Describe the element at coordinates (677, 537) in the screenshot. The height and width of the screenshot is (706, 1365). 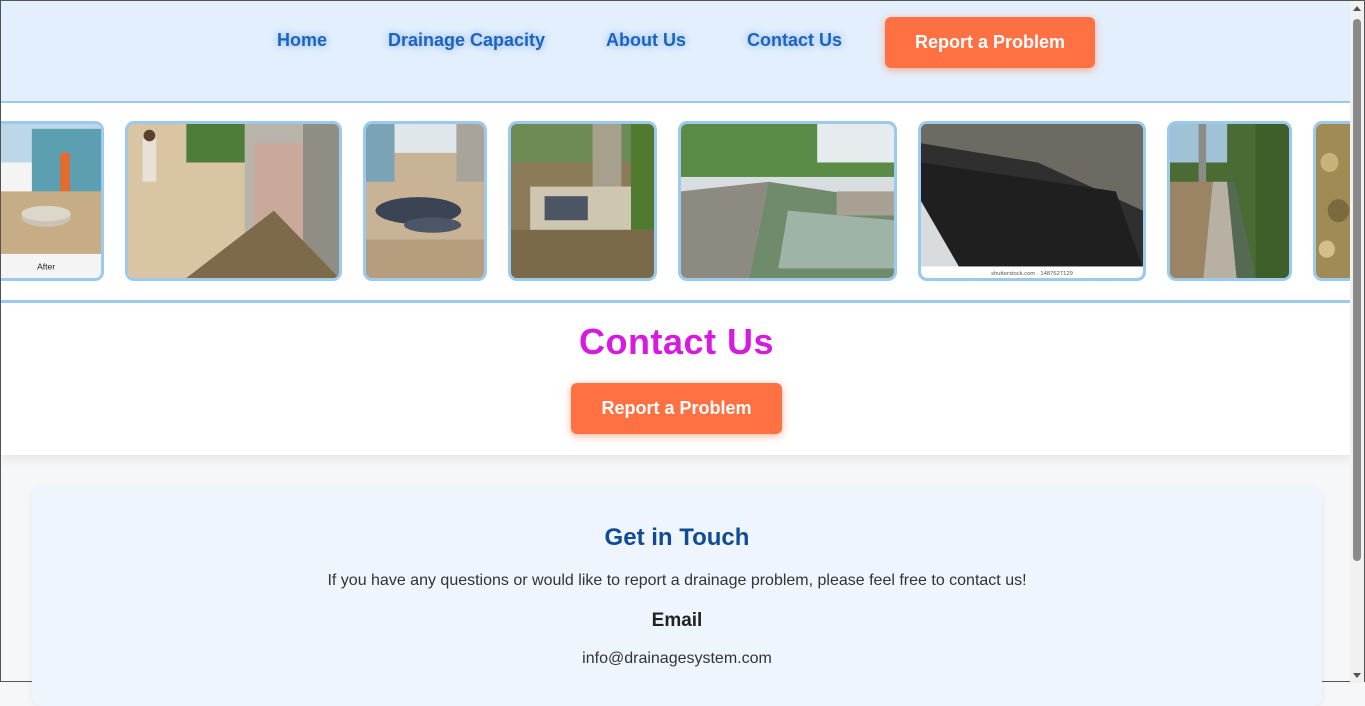
I see `get-in-touch-heading: Get in Touch` at that location.